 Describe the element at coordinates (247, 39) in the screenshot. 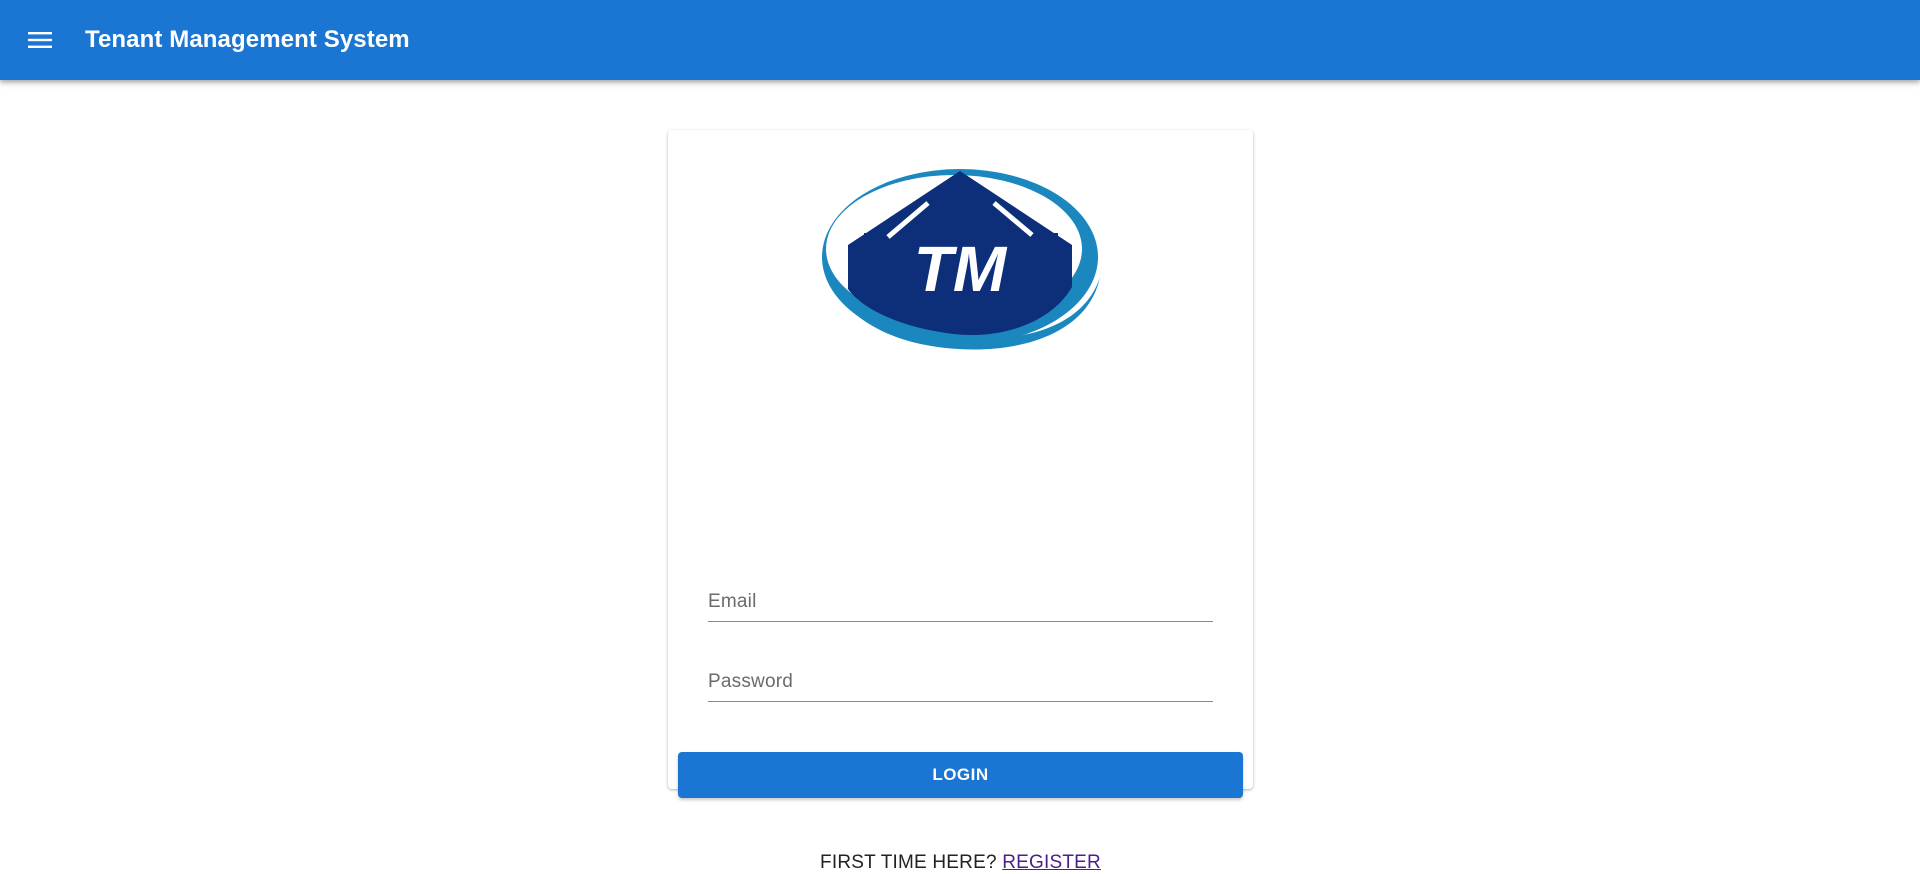

I see `app-title: Tenant Management System` at that location.